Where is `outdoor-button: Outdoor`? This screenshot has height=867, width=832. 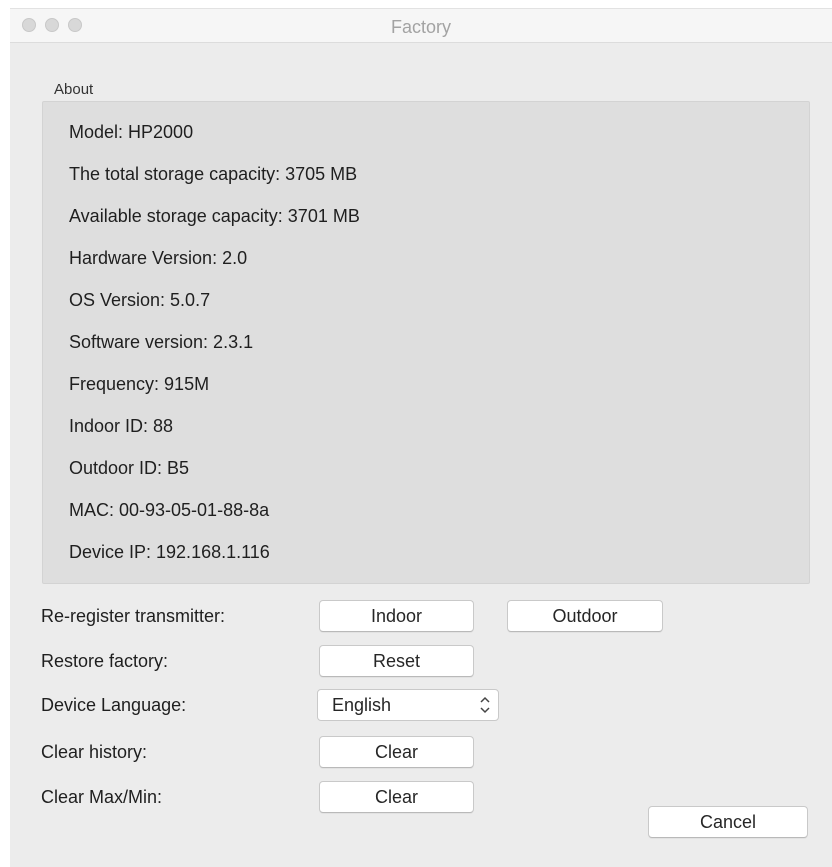 outdoor-button: Outdoor is located at coordinates (585, 616).